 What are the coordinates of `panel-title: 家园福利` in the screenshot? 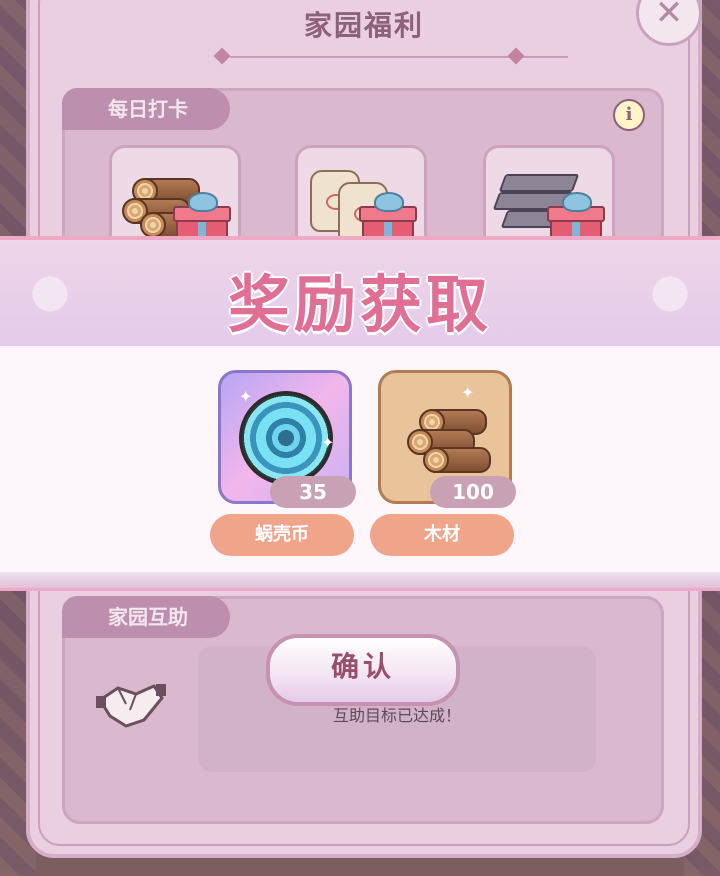 It's located at (363, 25).